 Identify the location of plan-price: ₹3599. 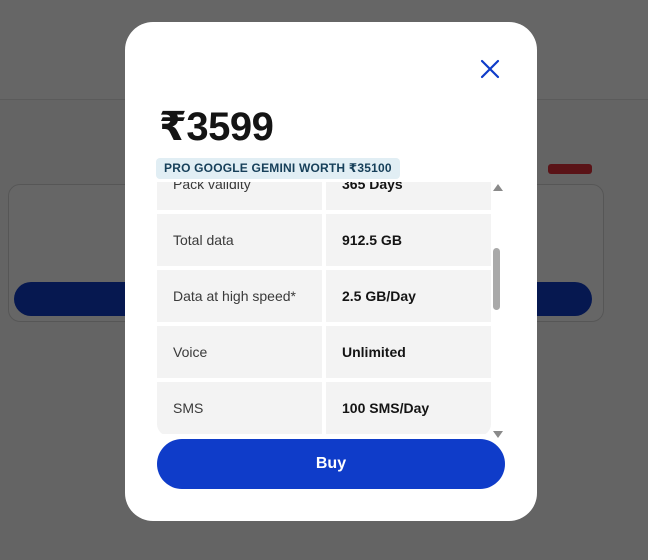
(216, 127).